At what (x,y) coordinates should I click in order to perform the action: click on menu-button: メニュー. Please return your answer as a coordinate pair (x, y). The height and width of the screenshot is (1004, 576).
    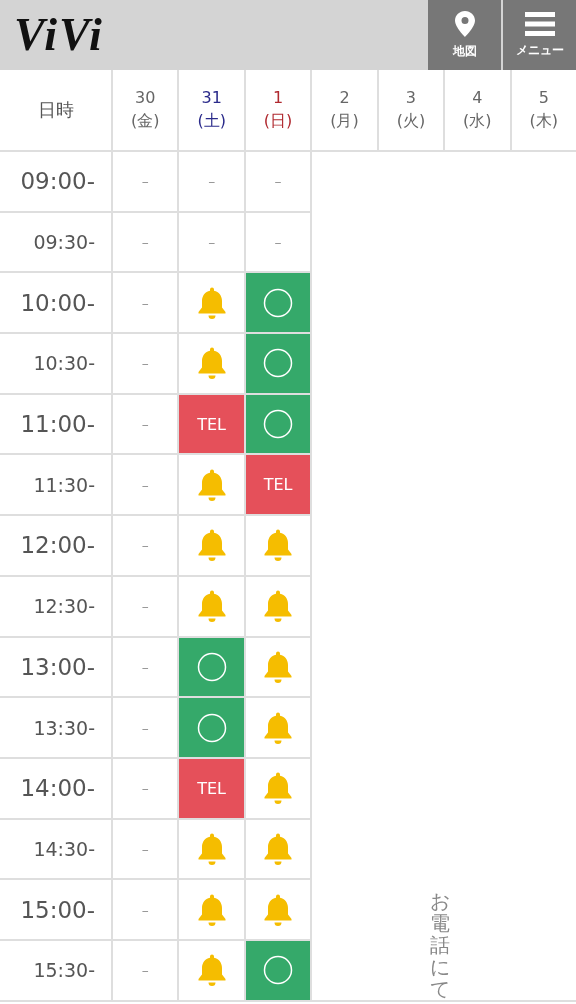
    Looking at the image, I should click on (539, 35).